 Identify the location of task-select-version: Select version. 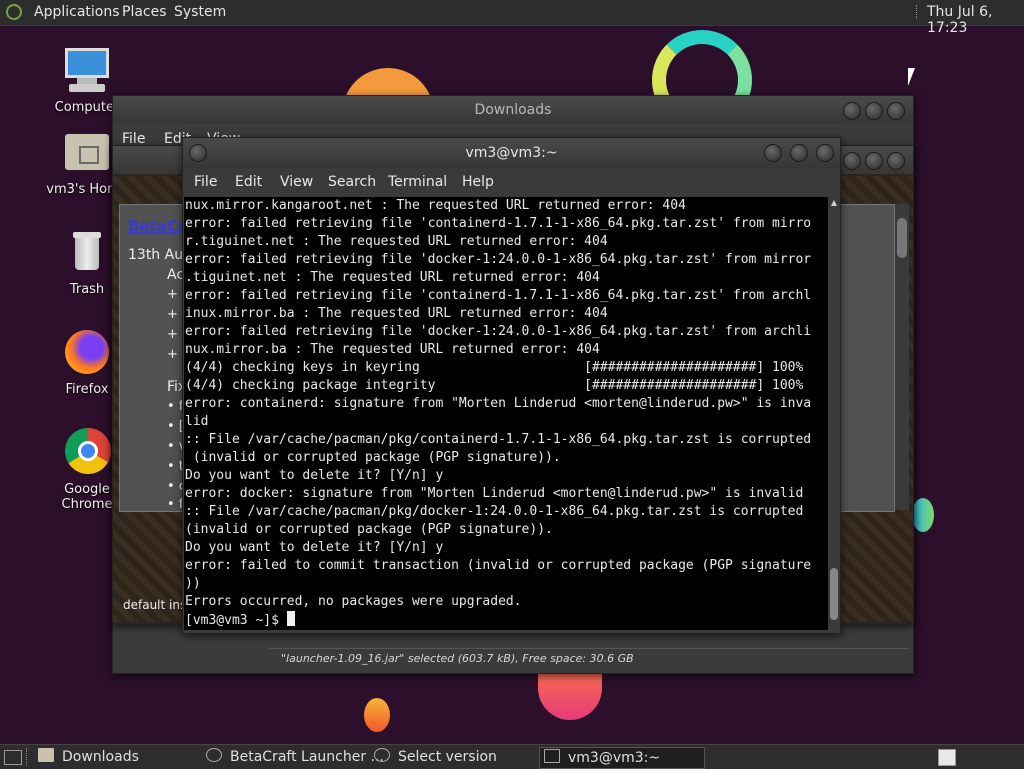
(435, 757).